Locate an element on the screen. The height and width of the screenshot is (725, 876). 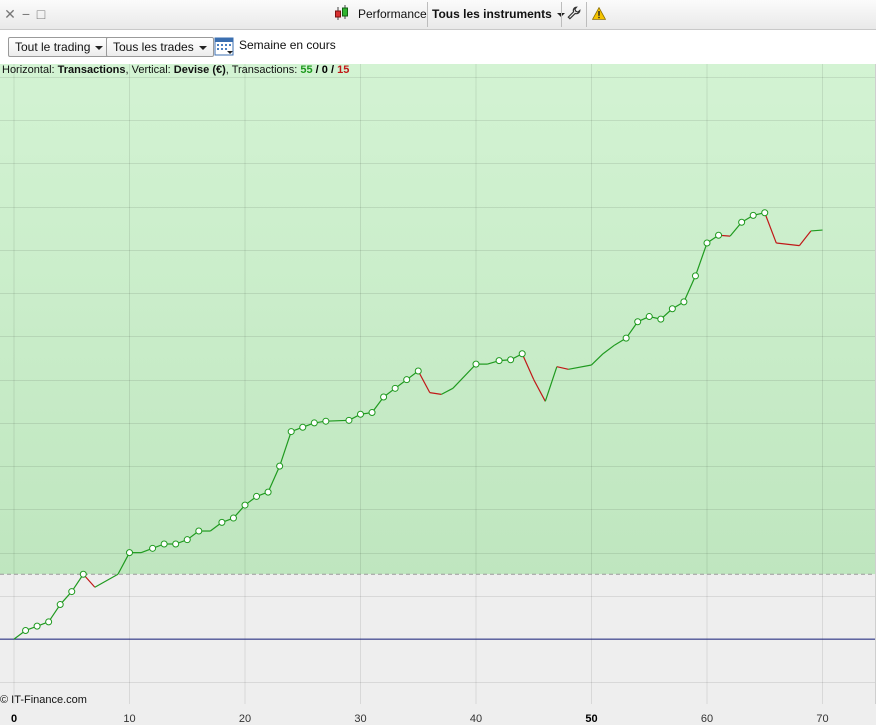
info-vertical-value: Devise (€) is located at coordinates (199, 70).